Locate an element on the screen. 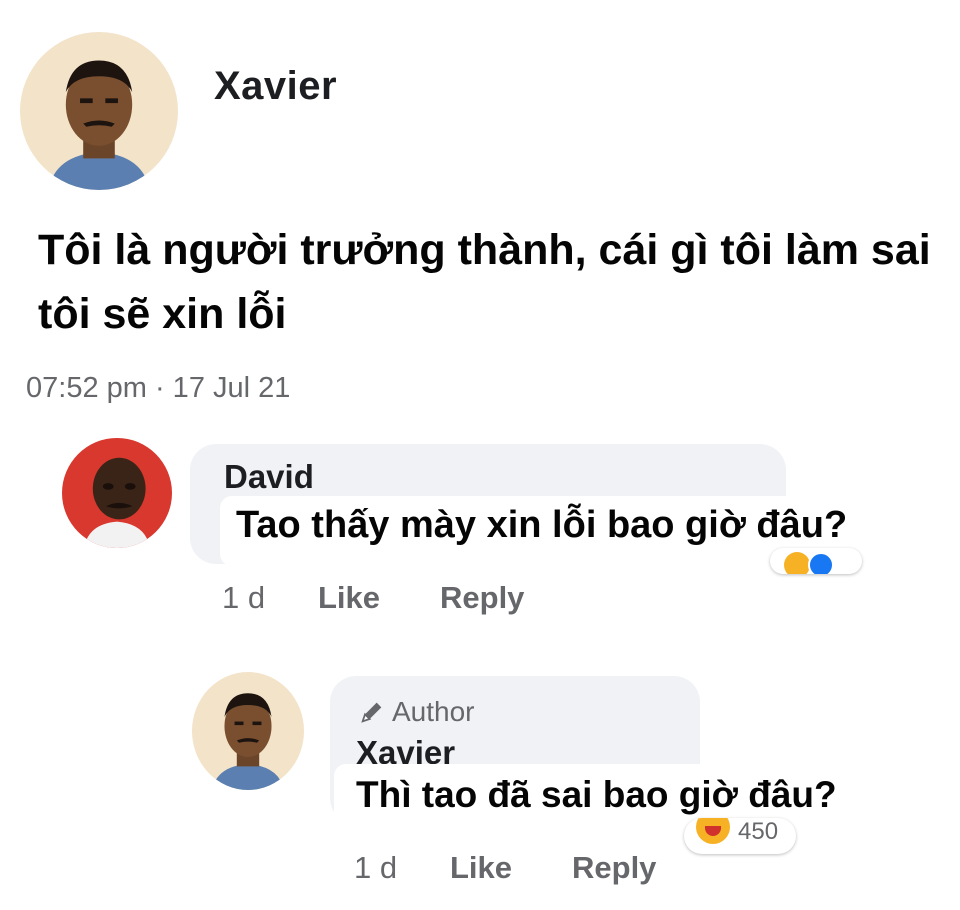 This screenshot has width=960, height=910. reaction-count: 450 is located at coordinates (758, 831).